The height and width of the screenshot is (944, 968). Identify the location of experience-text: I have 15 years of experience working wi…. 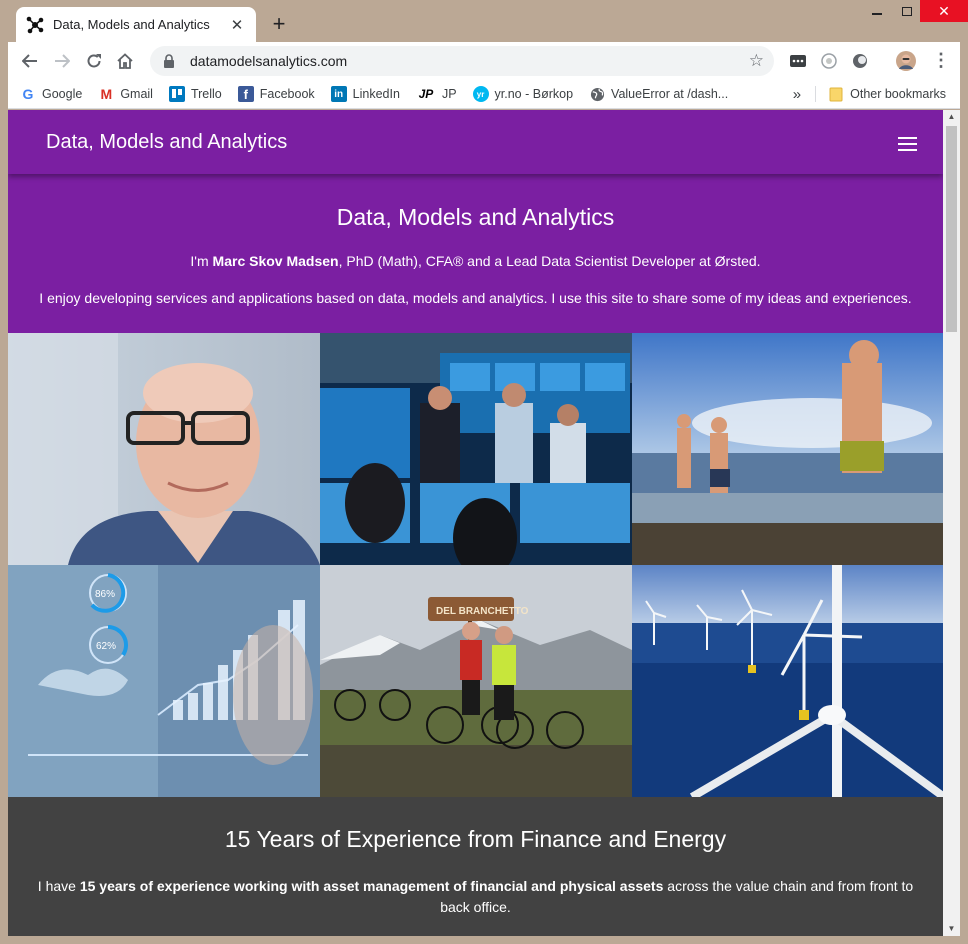
(475, 896).